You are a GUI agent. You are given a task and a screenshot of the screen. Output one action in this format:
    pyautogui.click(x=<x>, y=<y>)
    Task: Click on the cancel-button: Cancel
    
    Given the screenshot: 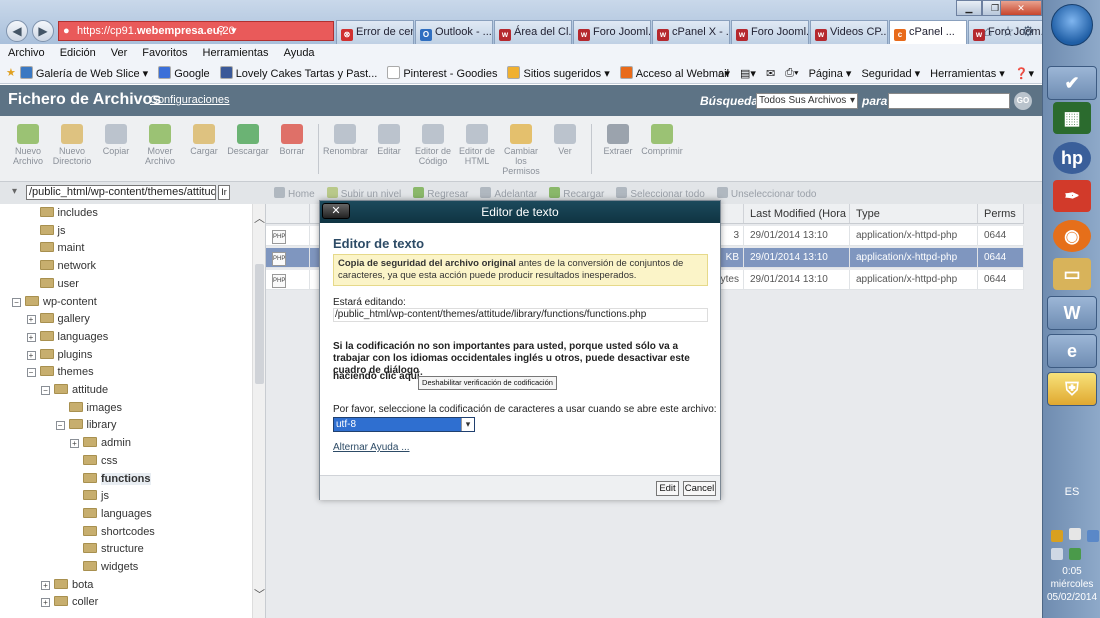 What is the action you would take?
    pyautogui.click(x=699, y=488)
    